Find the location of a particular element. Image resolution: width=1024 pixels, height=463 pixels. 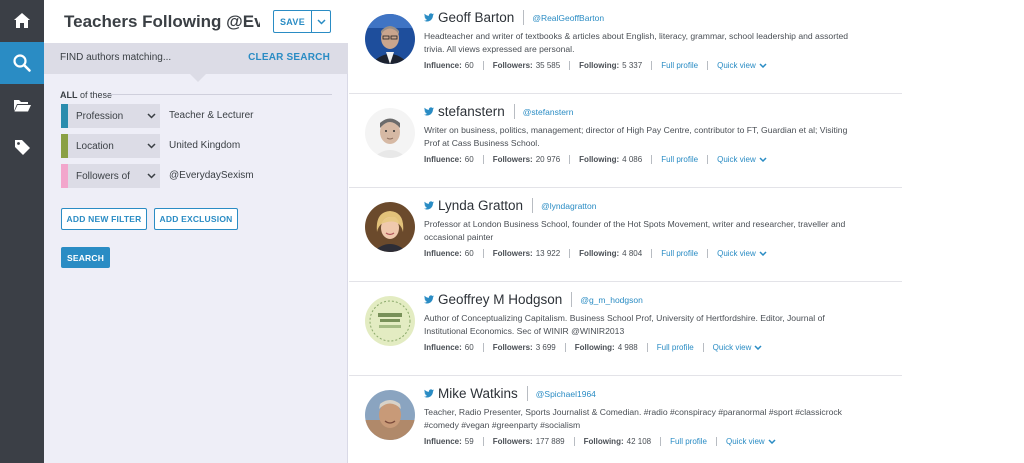

save-options-button is located at coordinates (321, 21).